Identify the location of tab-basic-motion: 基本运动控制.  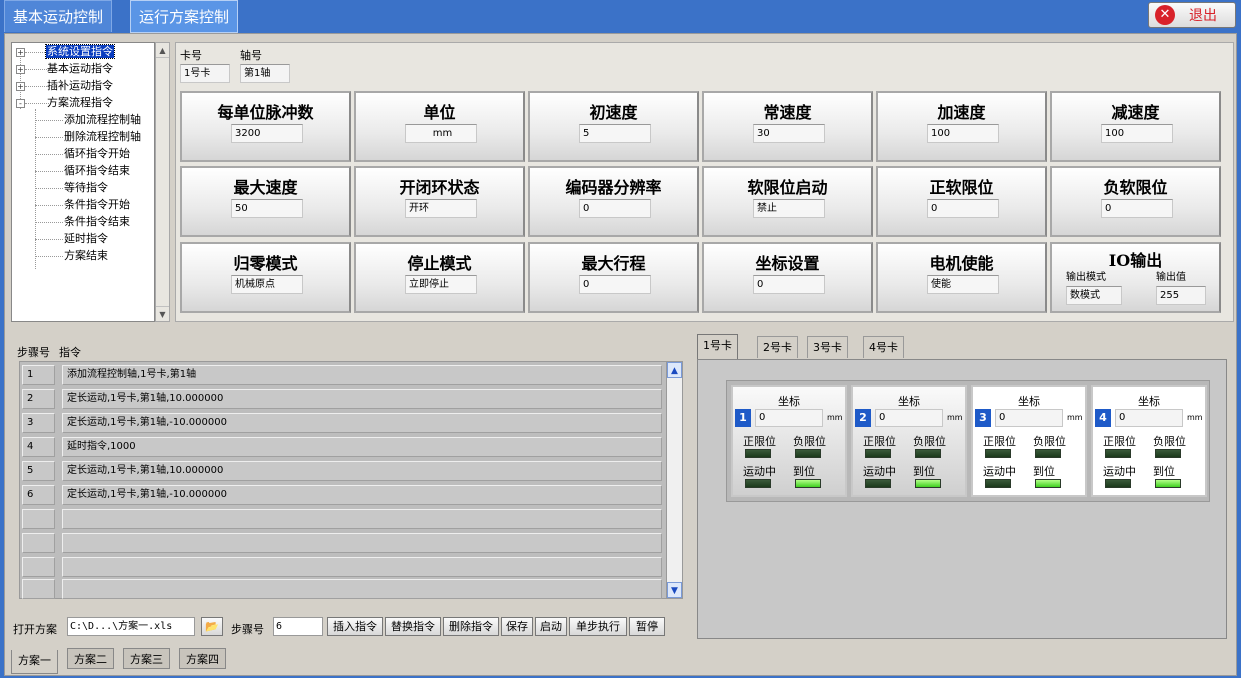
(58, 16).